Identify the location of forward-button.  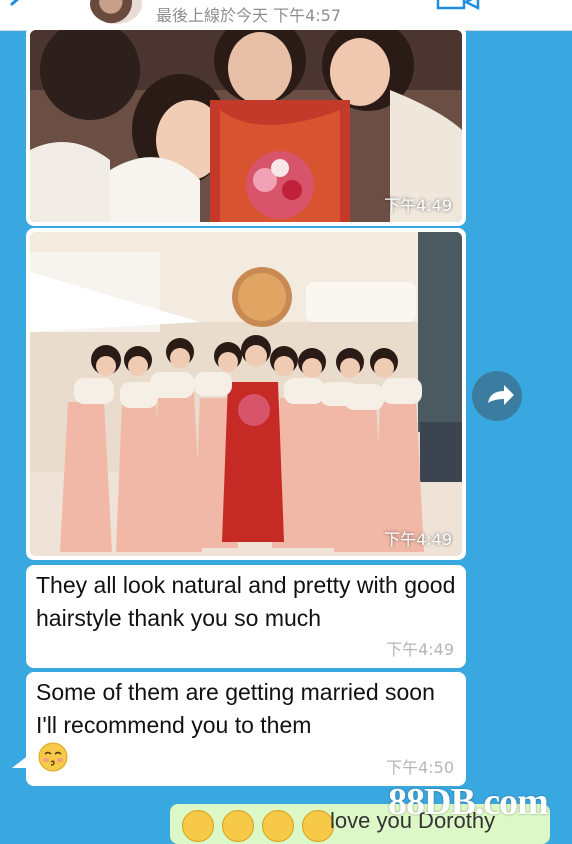
(497, 396).